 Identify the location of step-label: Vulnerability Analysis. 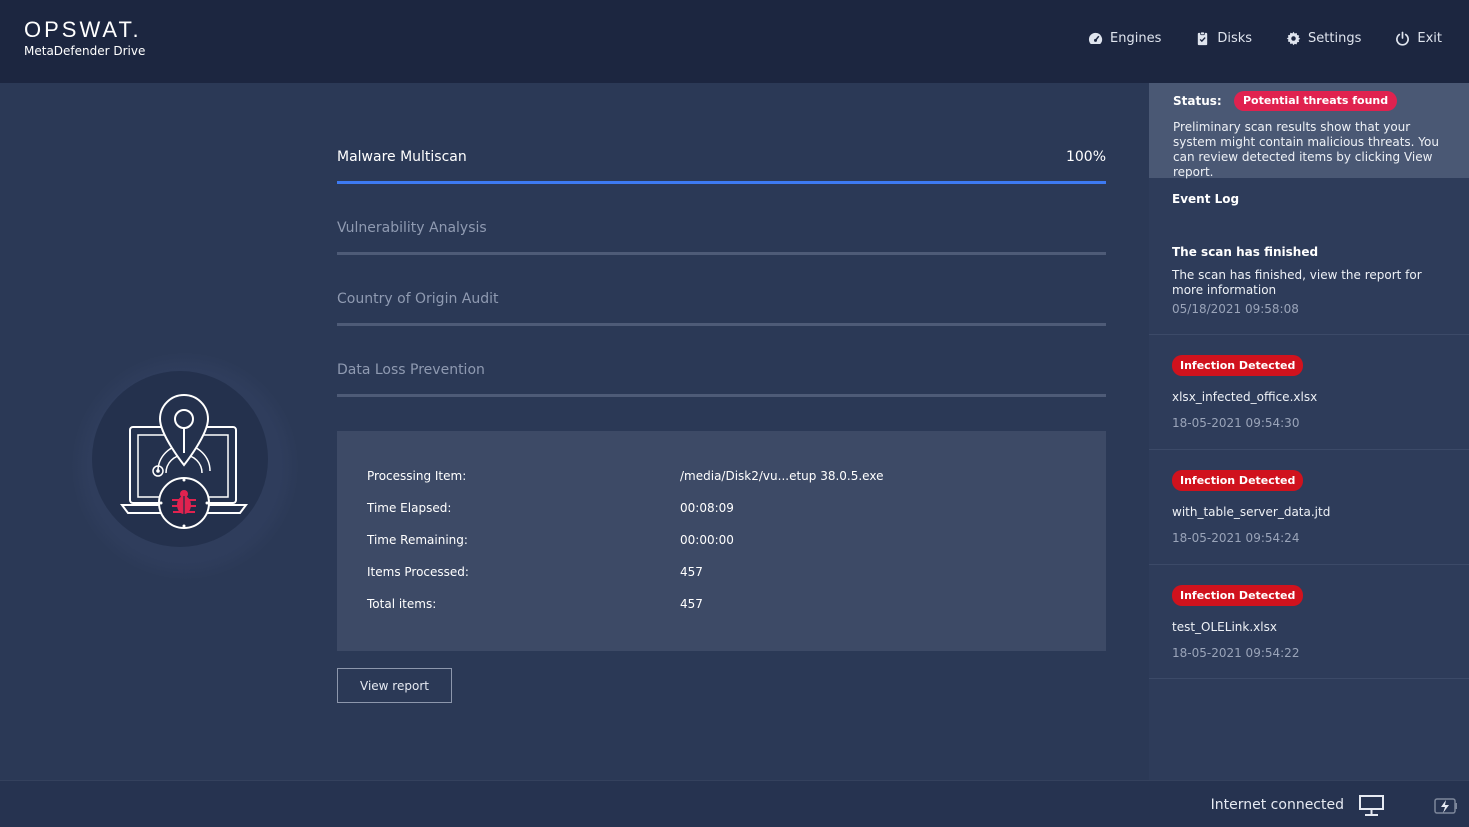
(412, 228).